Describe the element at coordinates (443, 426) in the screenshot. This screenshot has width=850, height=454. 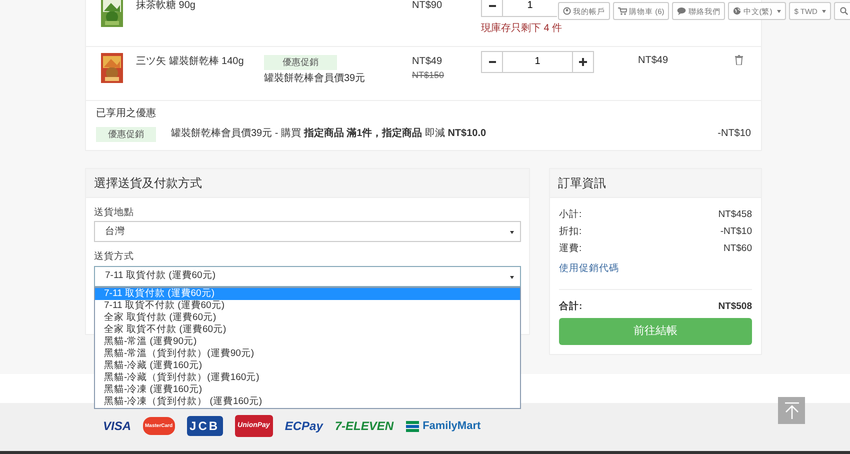
I see `familymart-logo: FamilyMart` at that location.